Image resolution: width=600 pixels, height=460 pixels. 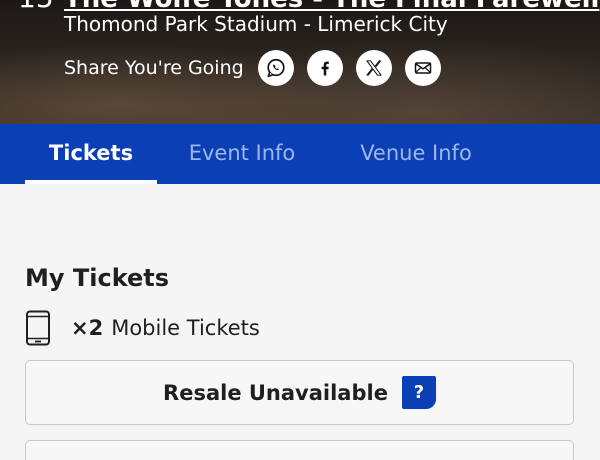 I want to click on mobile-phone-icon, so click(x=38, y=328).